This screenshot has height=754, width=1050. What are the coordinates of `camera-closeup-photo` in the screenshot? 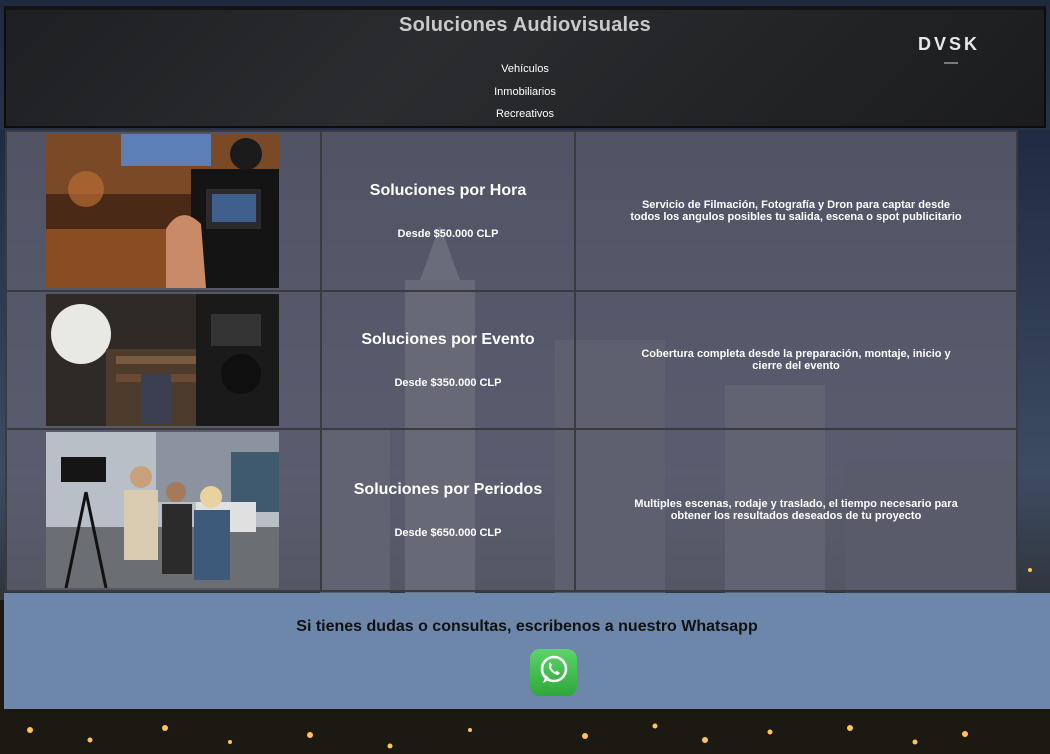 It's located at (162, 211).